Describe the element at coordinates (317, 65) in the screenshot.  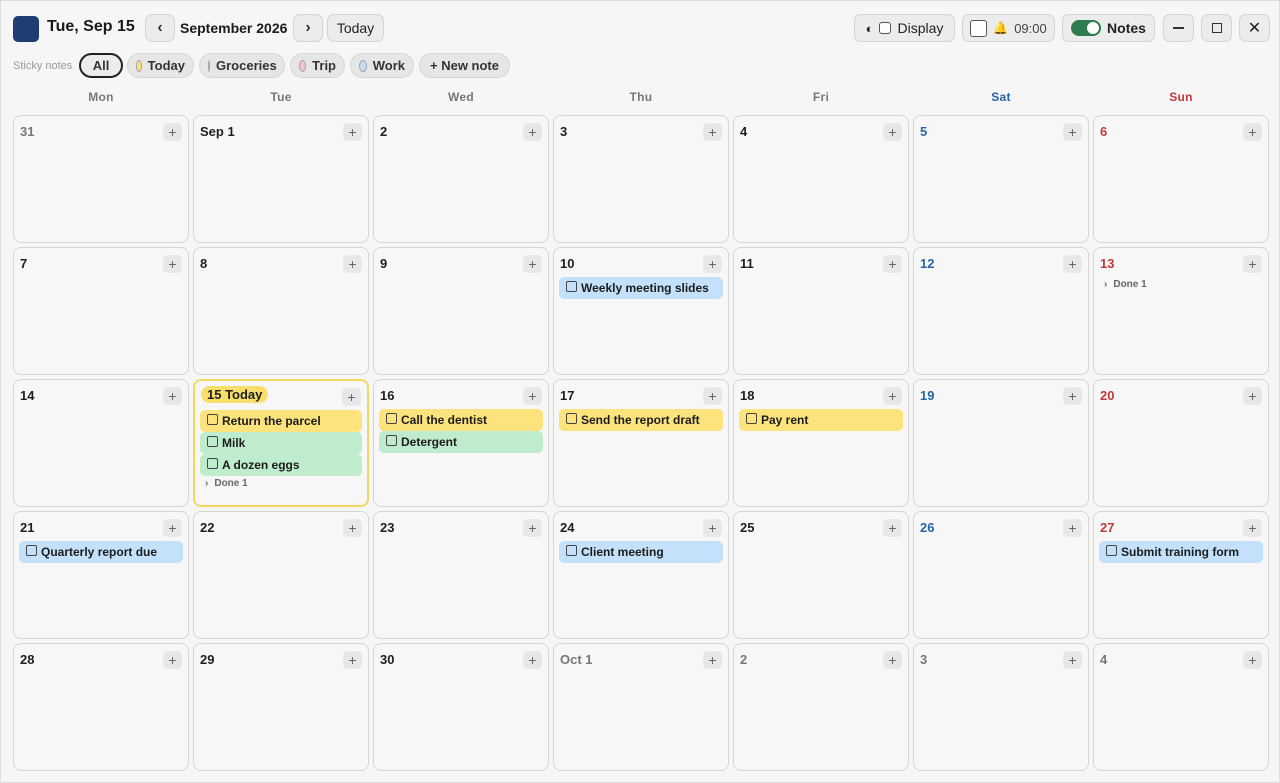
I see `filter-trip-chip: Trip` at that location.